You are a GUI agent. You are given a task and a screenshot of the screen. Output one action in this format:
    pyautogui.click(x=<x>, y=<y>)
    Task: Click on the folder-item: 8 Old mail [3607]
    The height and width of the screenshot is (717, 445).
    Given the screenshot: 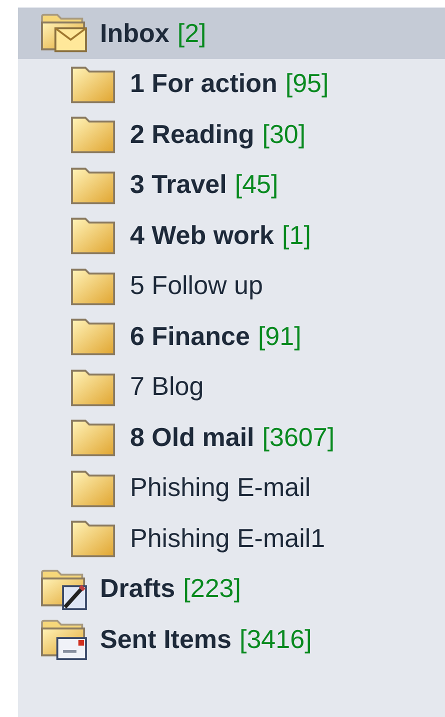 What is the action you would take?
    pyautogui.click(x=231, y=437)
    